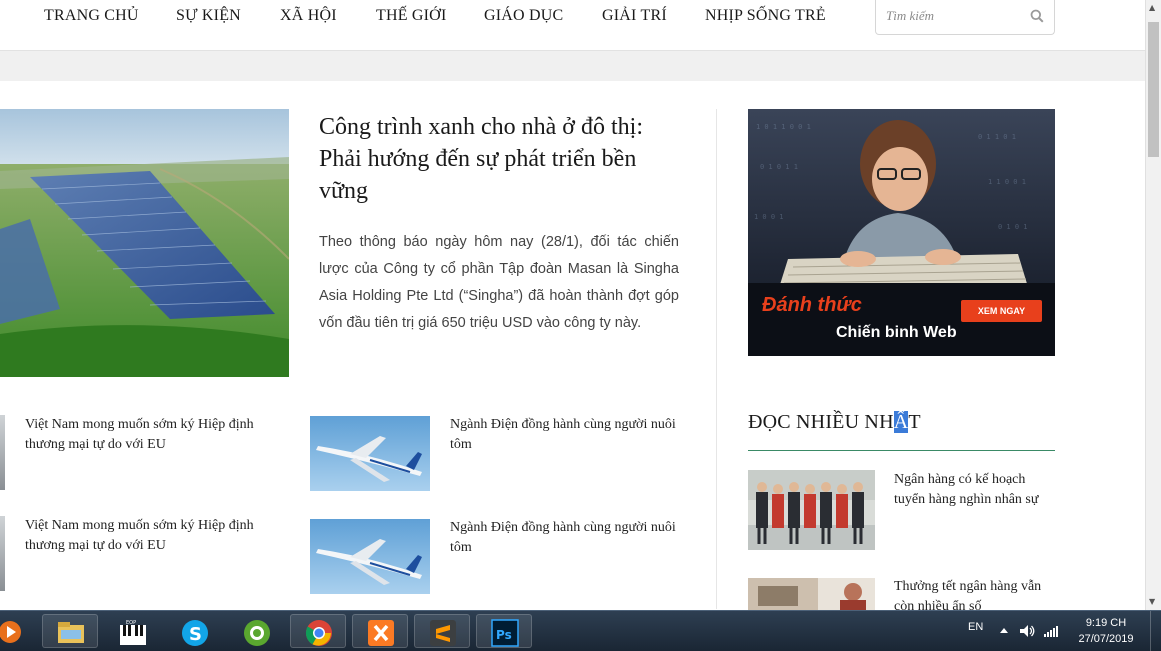 The height and width of the screenshot is (651, 1161). I want to click on scroll-down-arrow-icon: ▼, so click(1154, 602).